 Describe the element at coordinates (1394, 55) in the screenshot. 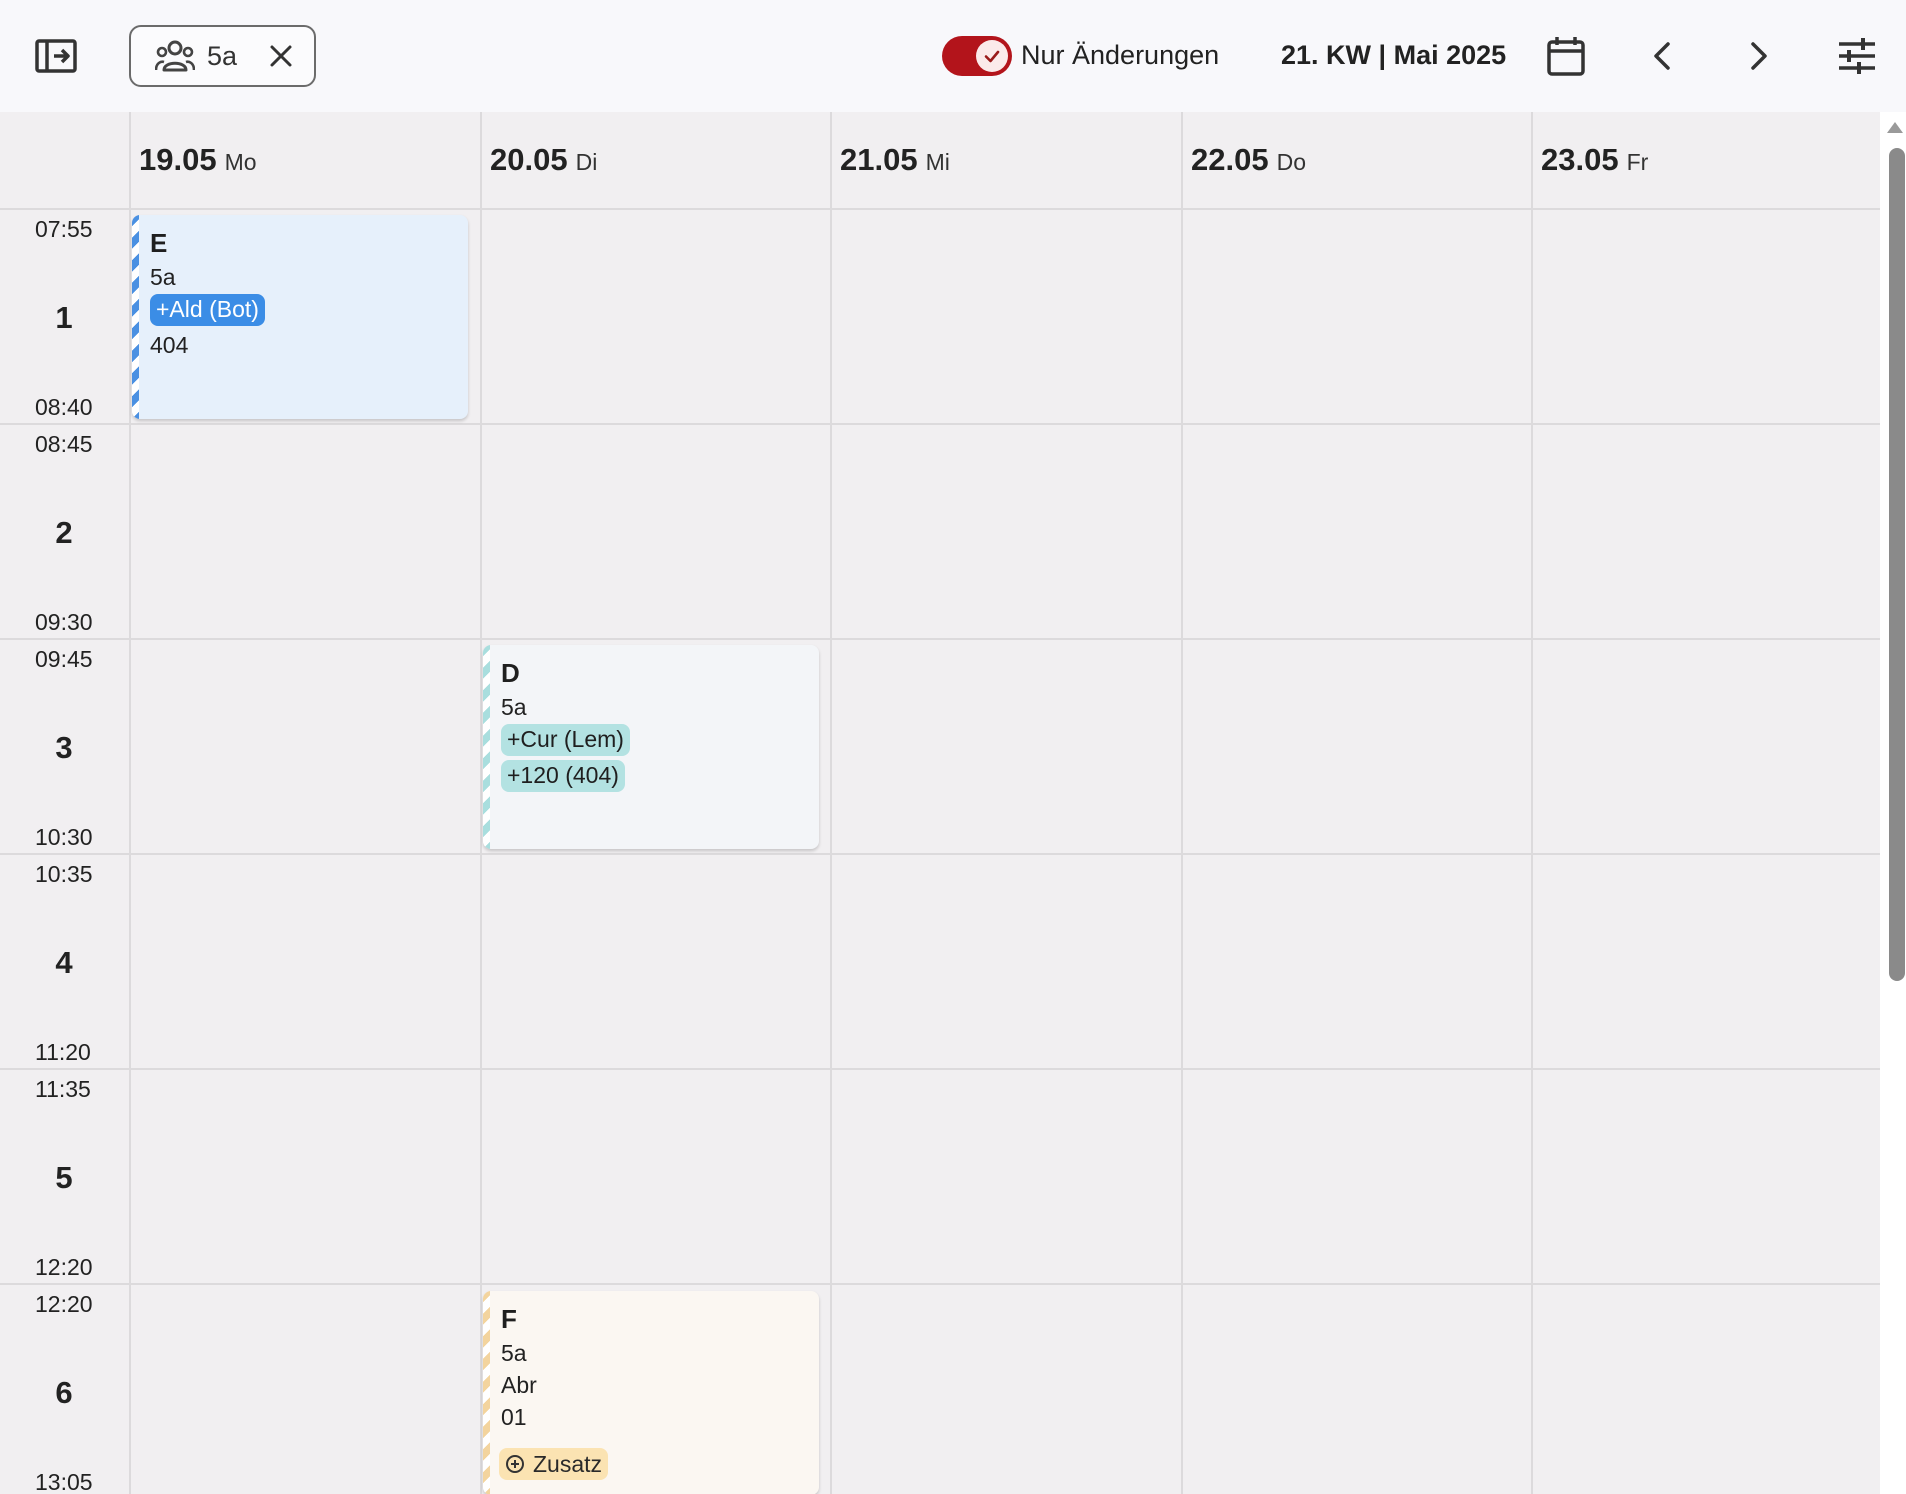

I see `week-label: 21. KW | Mai 2025` at that location.